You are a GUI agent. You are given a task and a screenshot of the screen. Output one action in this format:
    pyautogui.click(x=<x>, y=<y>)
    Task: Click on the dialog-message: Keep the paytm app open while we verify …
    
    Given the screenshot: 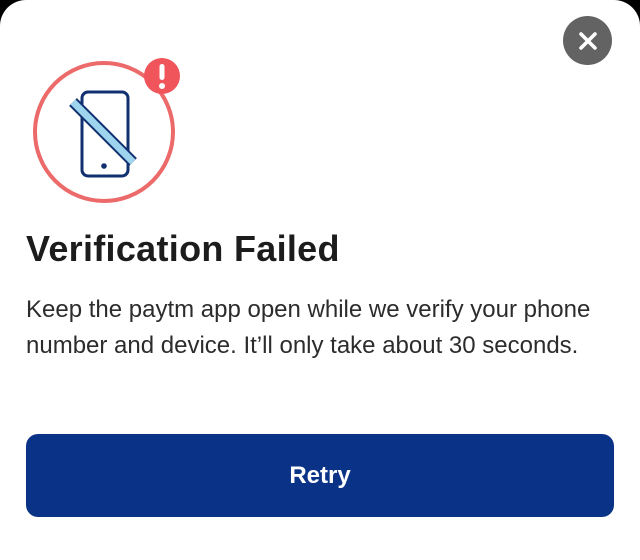 What is the action you would take?
    pyautogui.click(x=308, y=327)
    